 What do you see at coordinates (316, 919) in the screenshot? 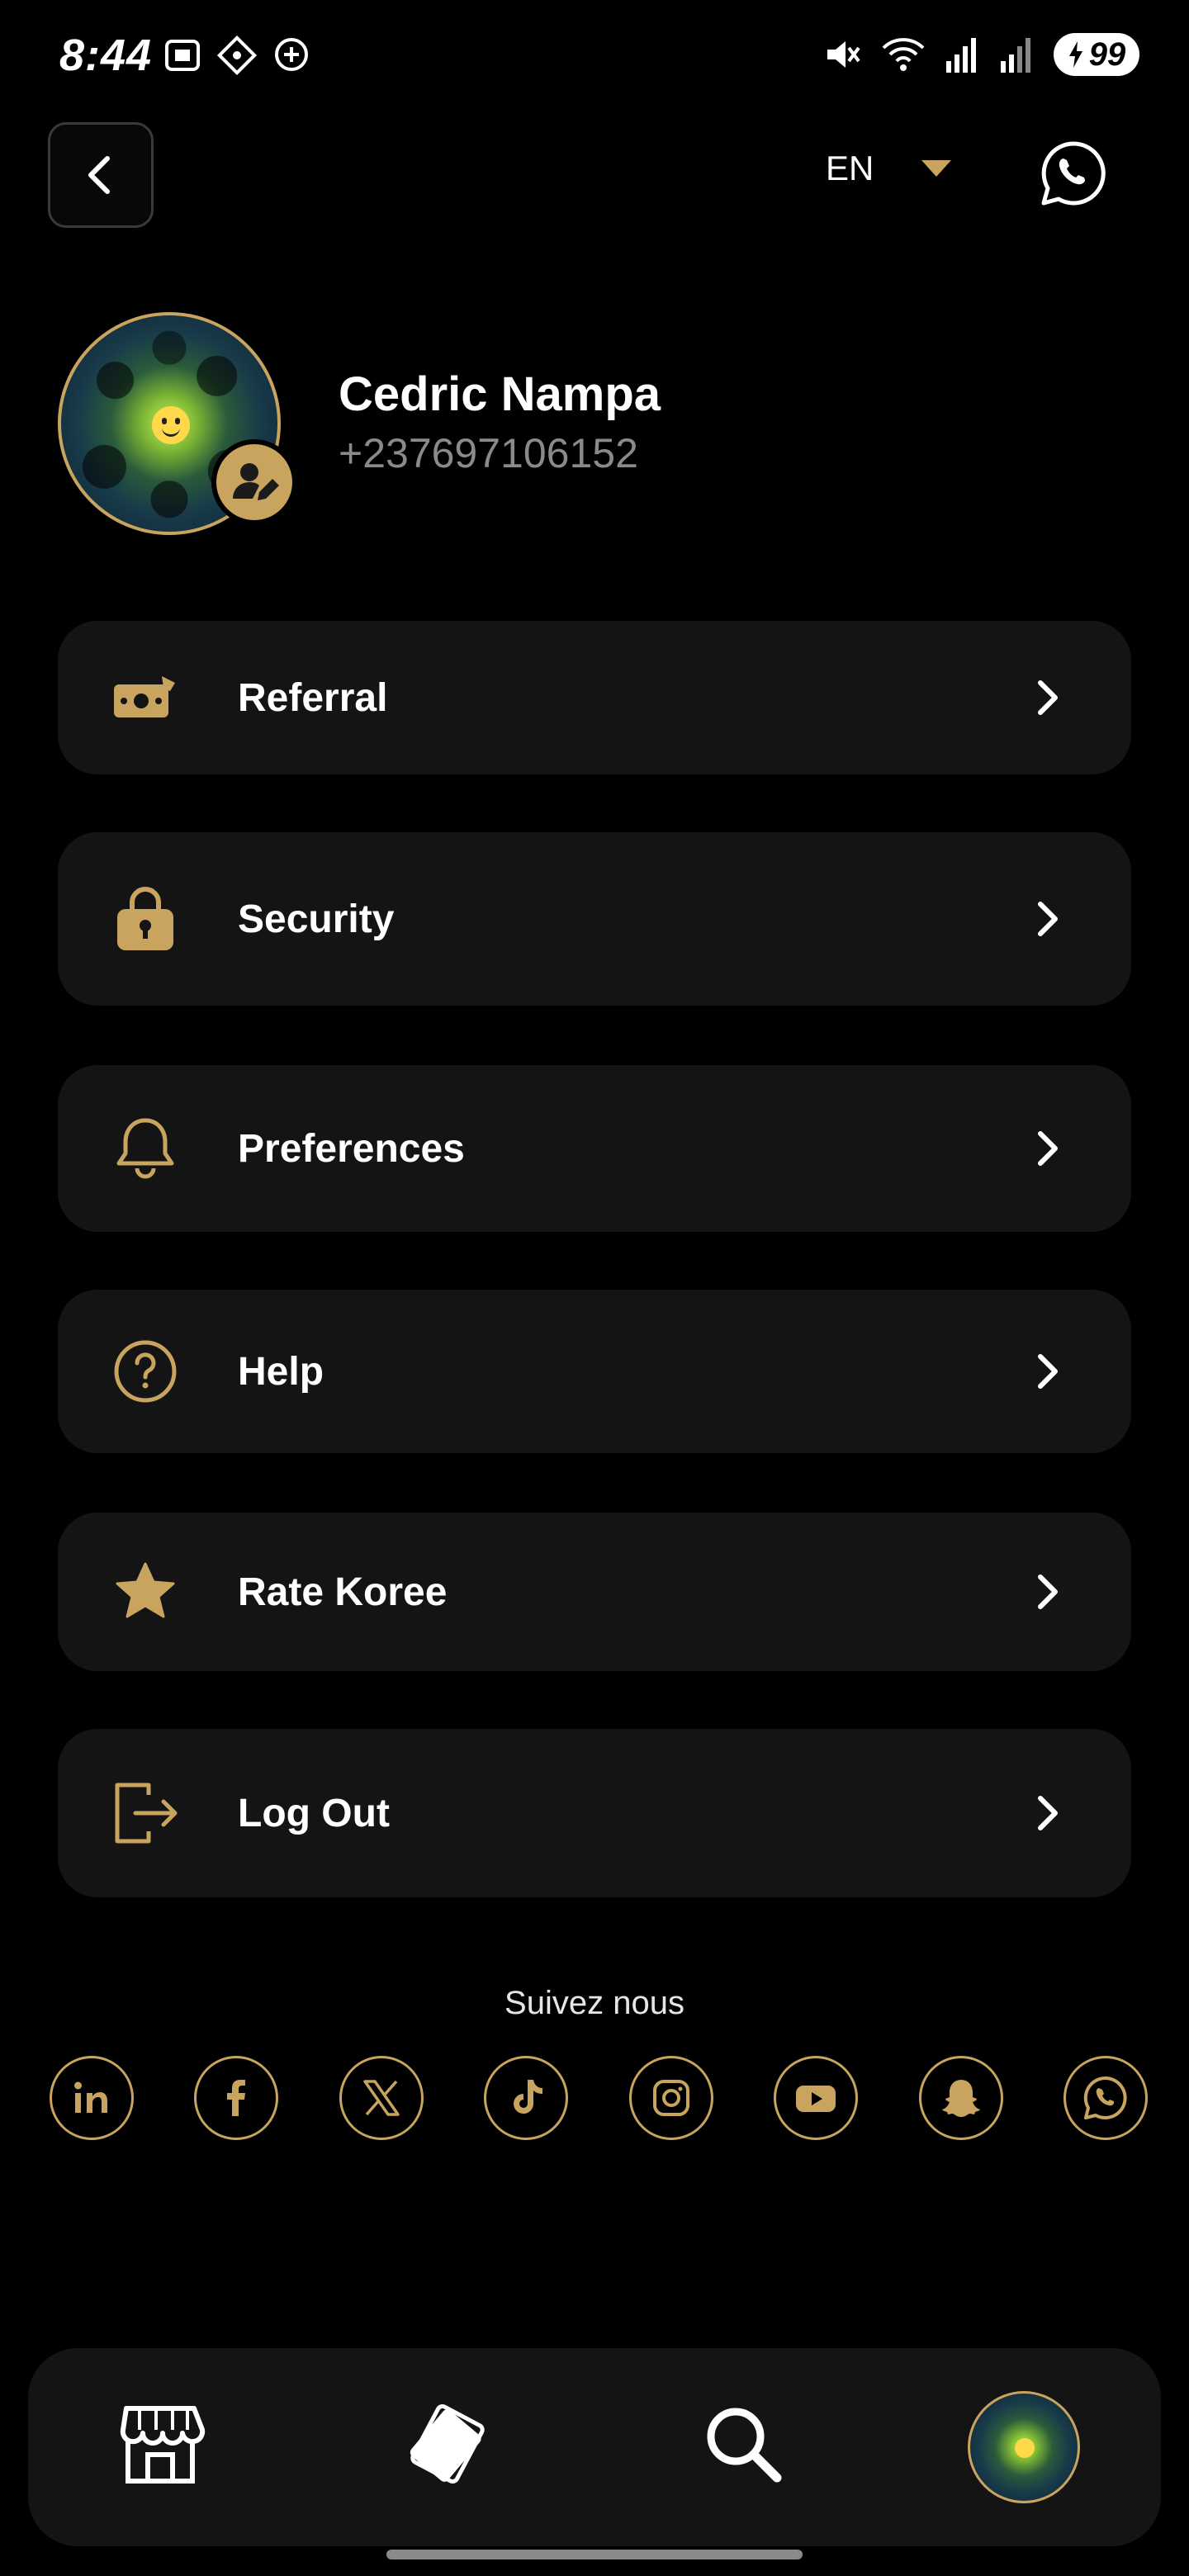
I see `menu-item-label: Security` at bounding box center [316, 919].